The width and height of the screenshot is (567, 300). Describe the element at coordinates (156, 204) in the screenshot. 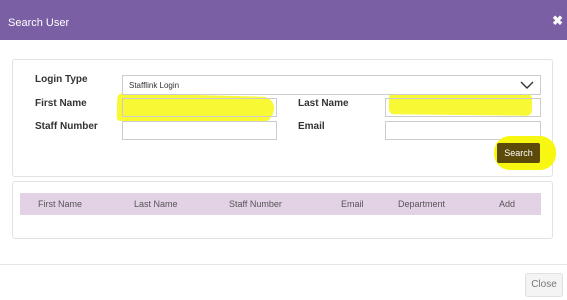

I see `column-last-name: Last Name` at that location.